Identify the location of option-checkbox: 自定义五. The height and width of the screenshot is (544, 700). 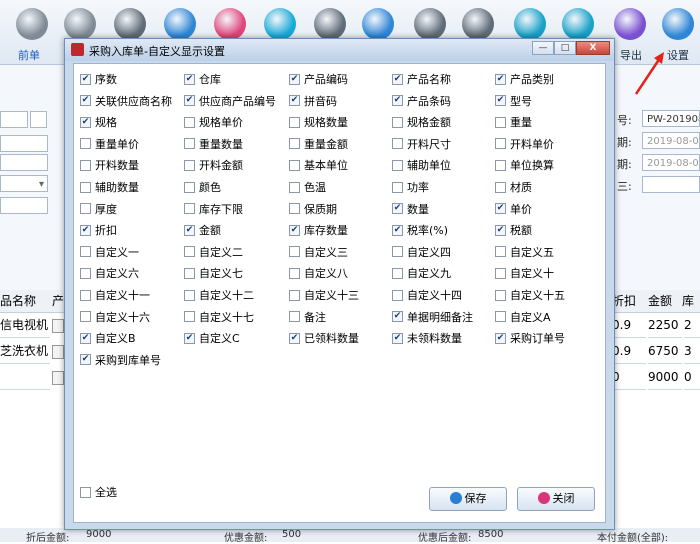
(524, 253).